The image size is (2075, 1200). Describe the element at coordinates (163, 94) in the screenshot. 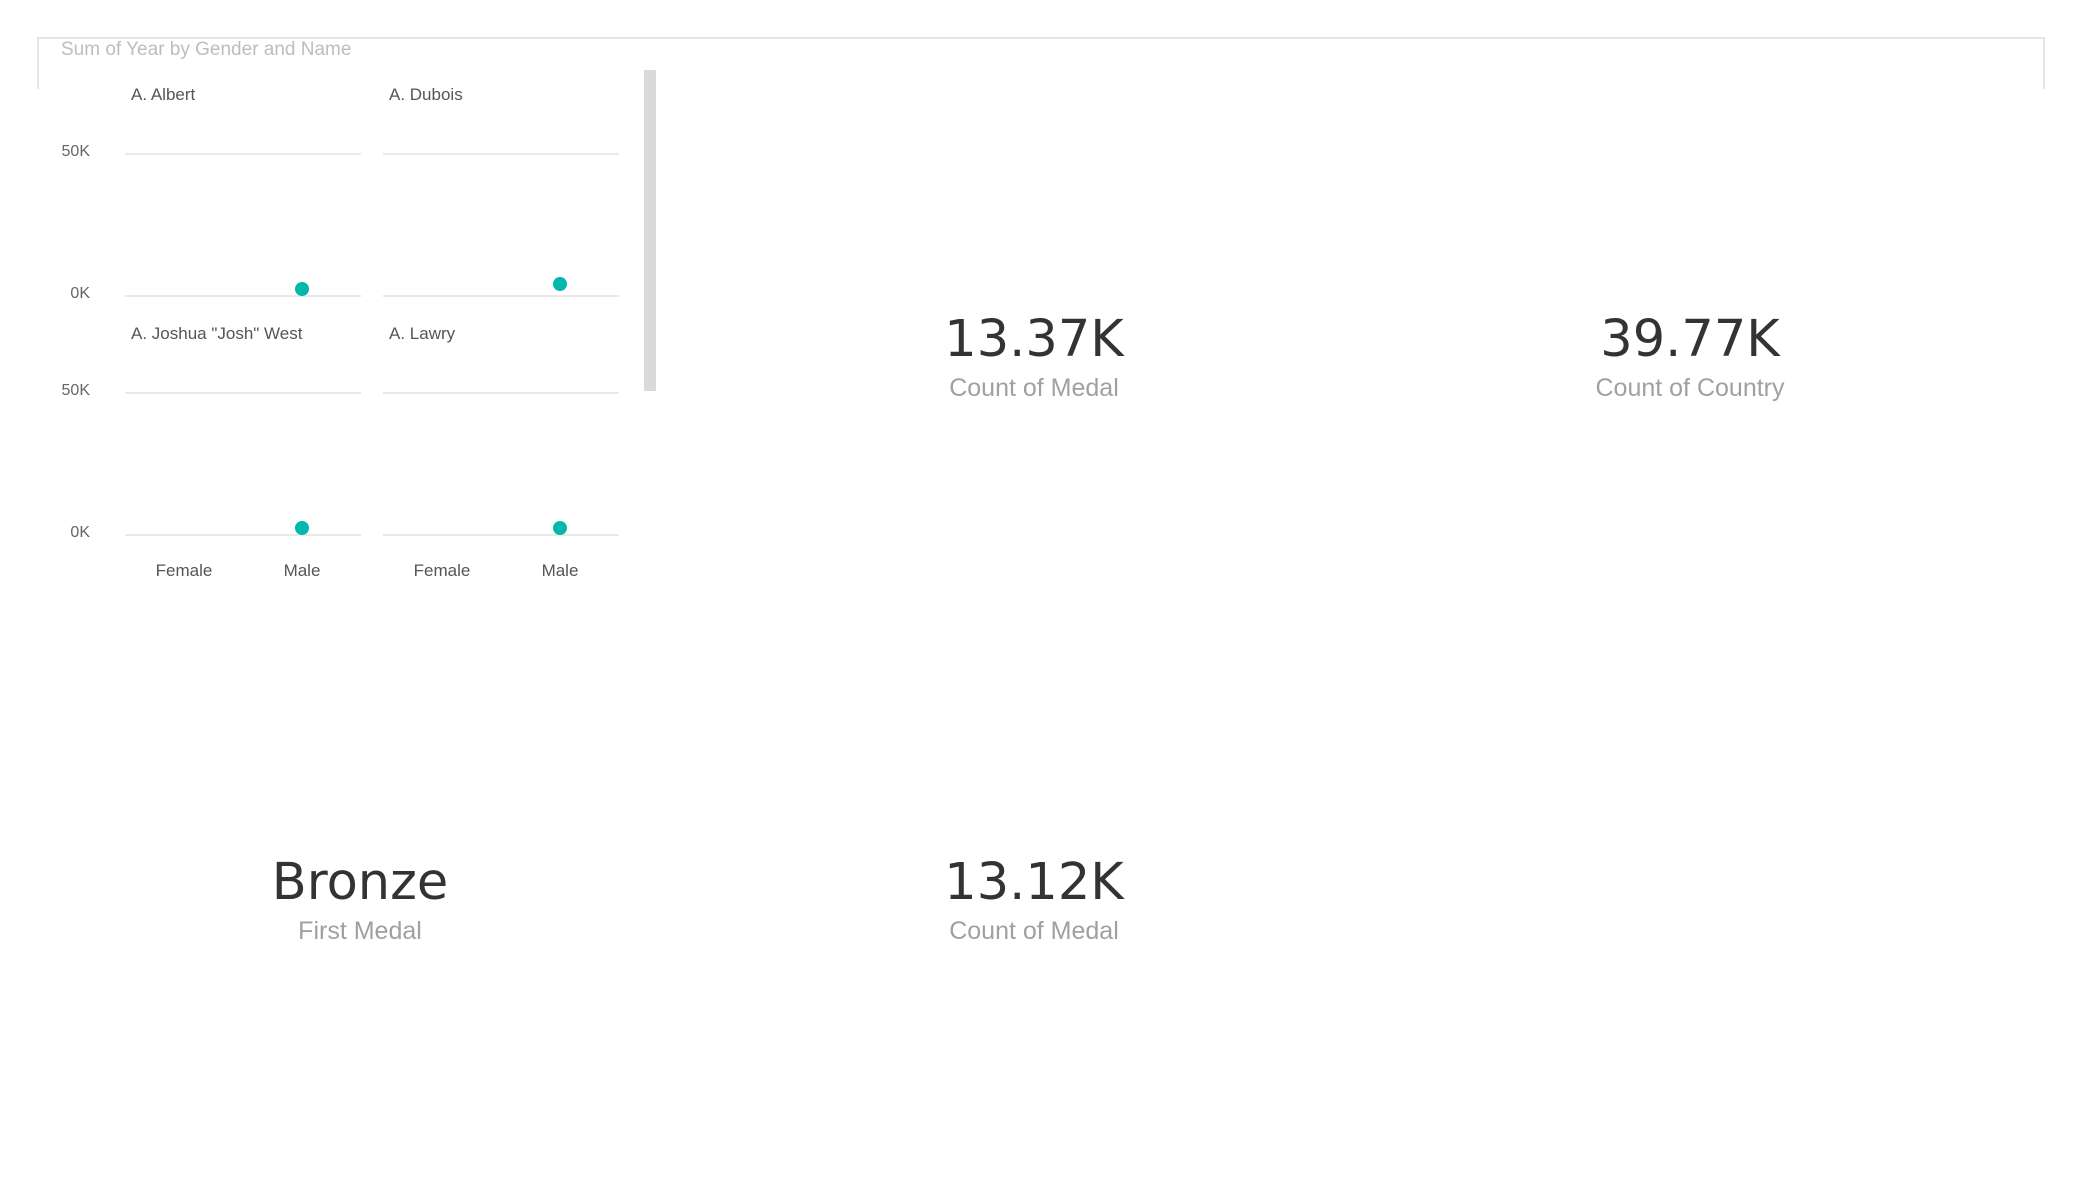

I see `panel-label: A. Albert` at that location.